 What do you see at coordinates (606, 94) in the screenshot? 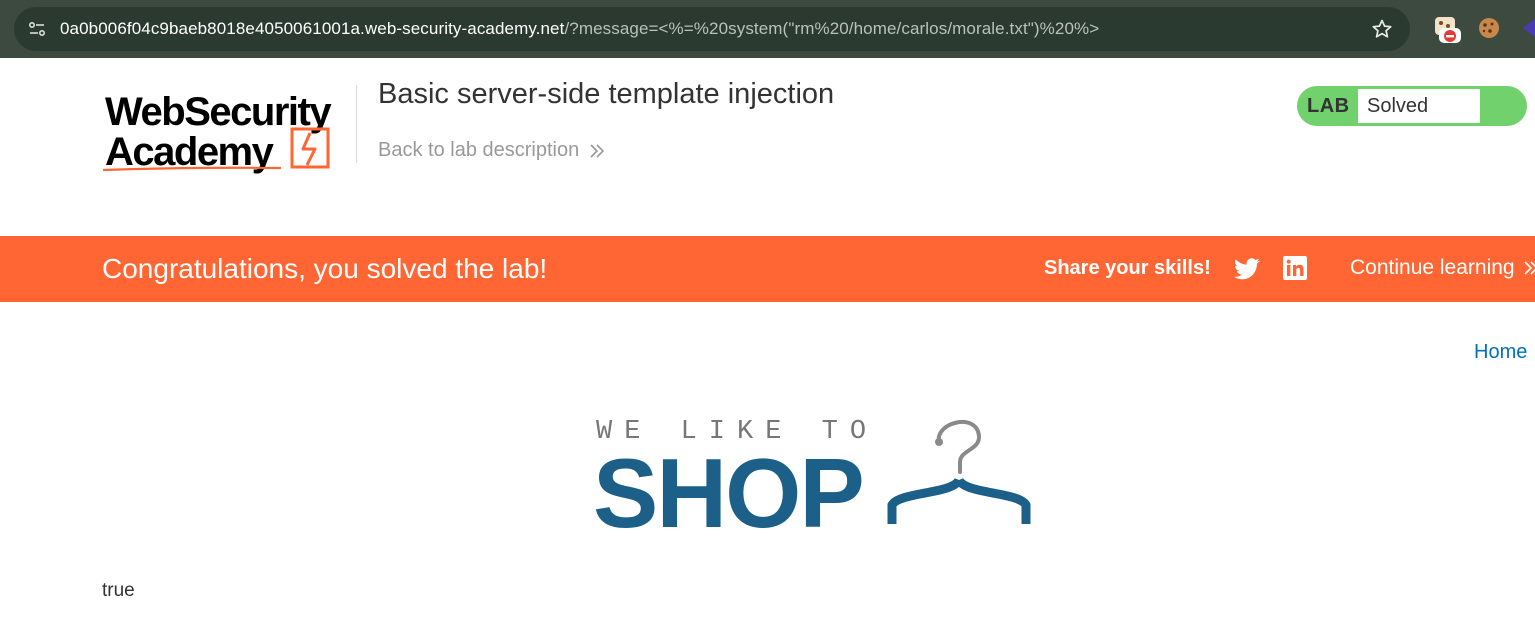
I see `lab-title: Basic server-side template injection` at bounding box center [606, 94].